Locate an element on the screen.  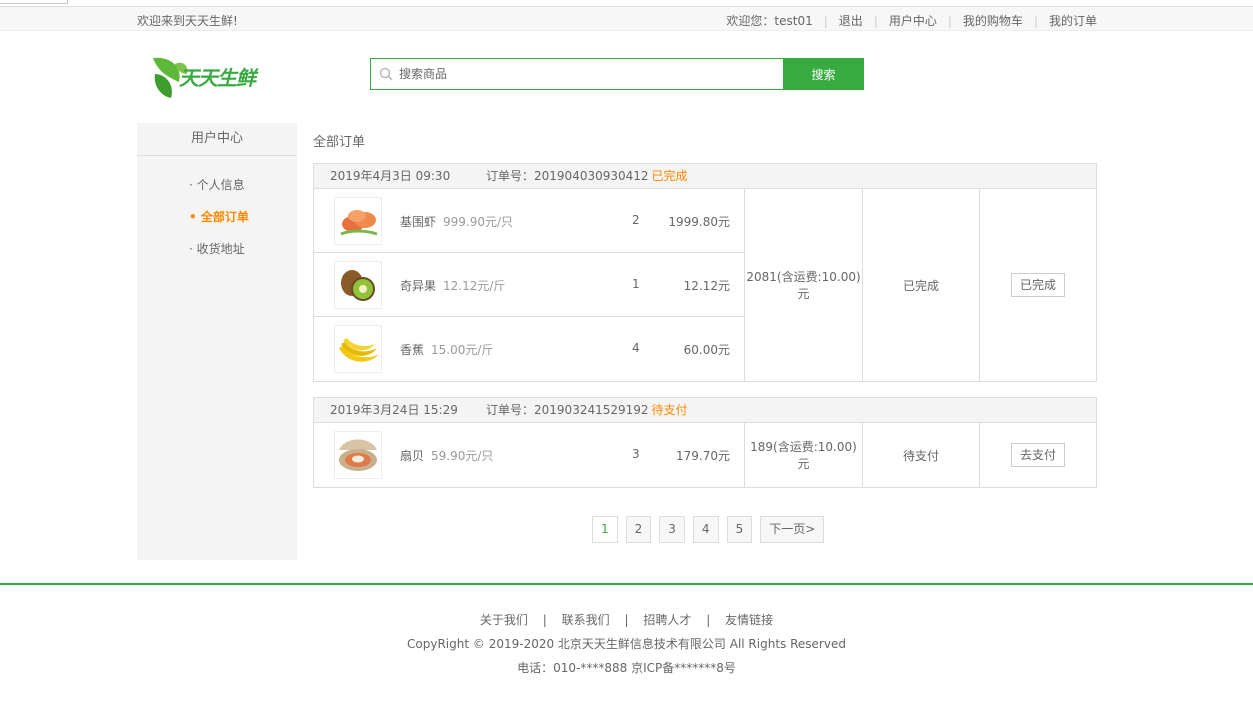
goods-subtotal: 12.12元 is located at coordinates (706, 286).